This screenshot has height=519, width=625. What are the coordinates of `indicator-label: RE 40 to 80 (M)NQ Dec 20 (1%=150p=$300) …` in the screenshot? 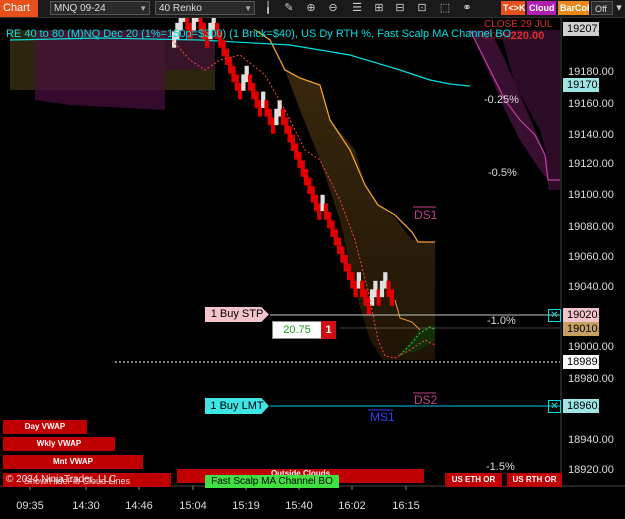 It's located at (259, 34).